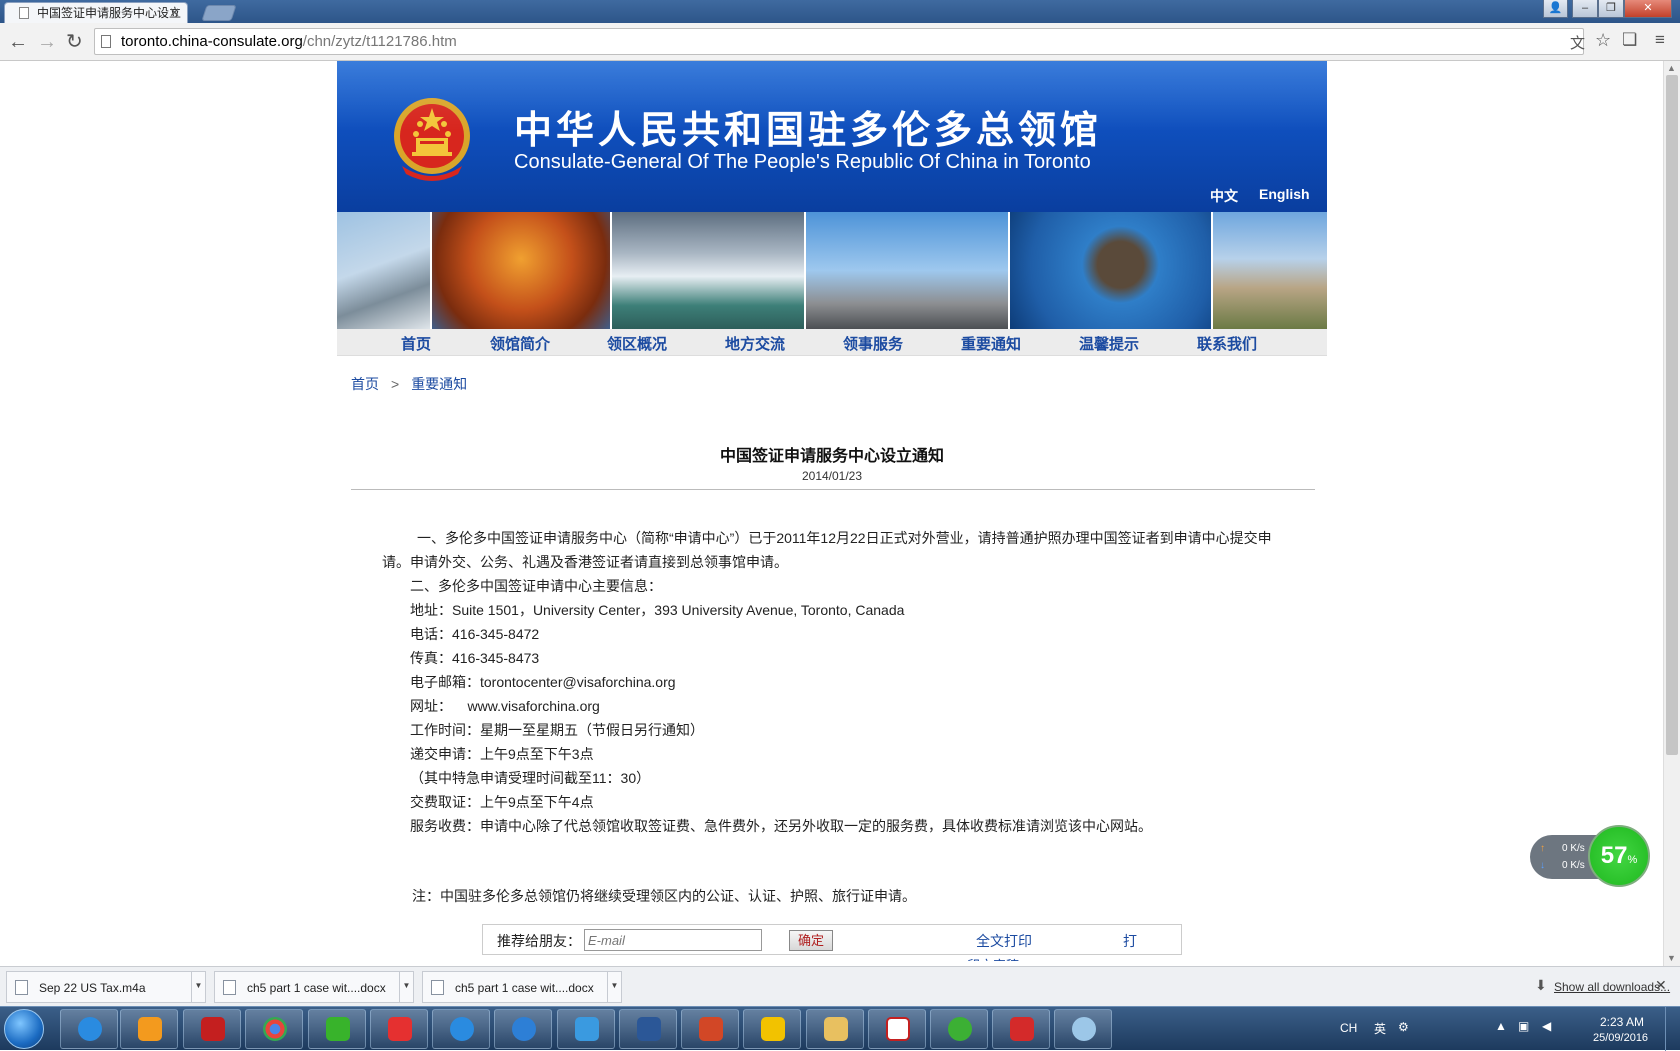  What do you see at coordinates (96, 12) in the screenshot?
I see `browser-tab-active: 中国签证申请服务中心设立 ✕` at bounding box center [96, 12].